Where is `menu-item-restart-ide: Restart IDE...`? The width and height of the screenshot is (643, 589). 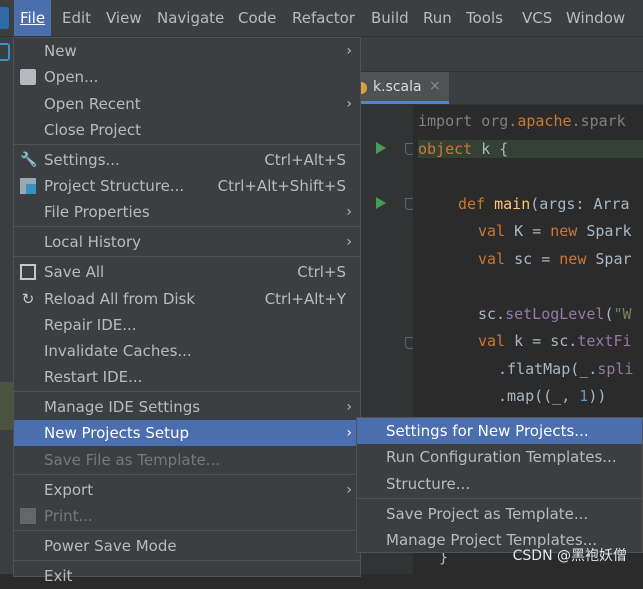
menu-item-restart-ide: Restart IDE... is located at coordinates (187, 377).